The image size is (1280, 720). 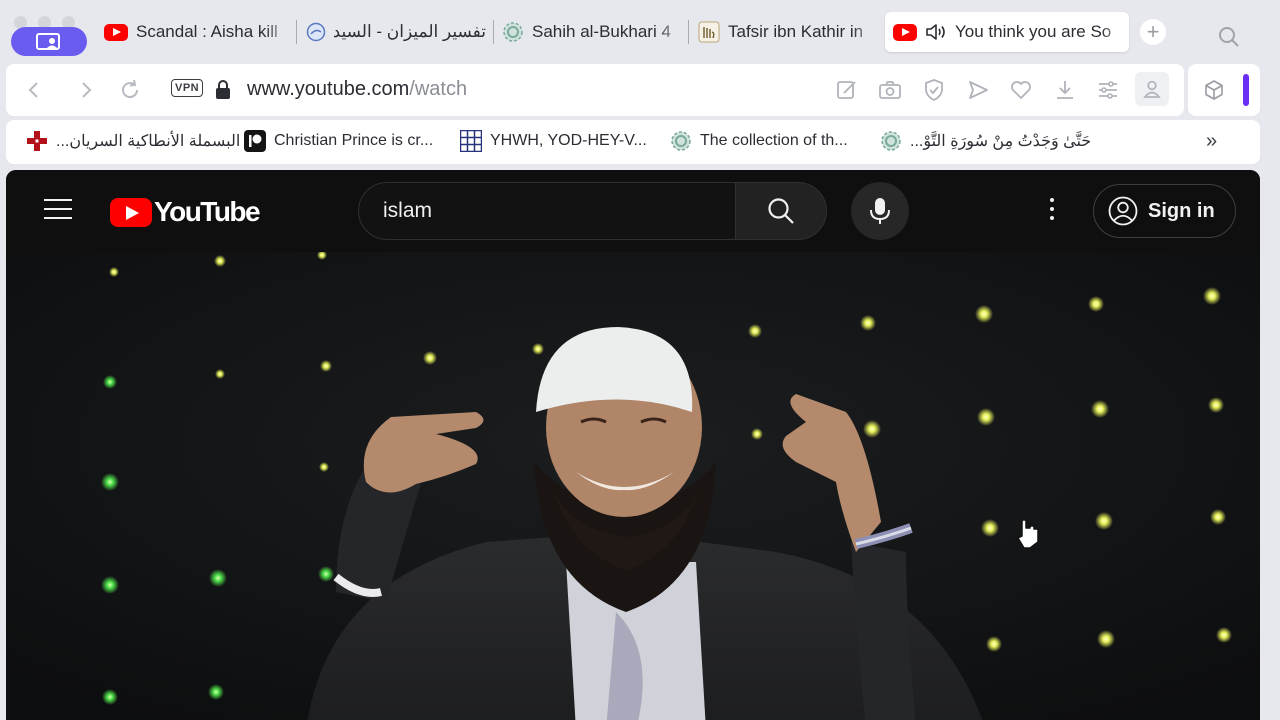 What do you see at coordinates (328, 89) in the screenshot?
I see `url-host: www.youtube.com` at bounding box center [328, 89].